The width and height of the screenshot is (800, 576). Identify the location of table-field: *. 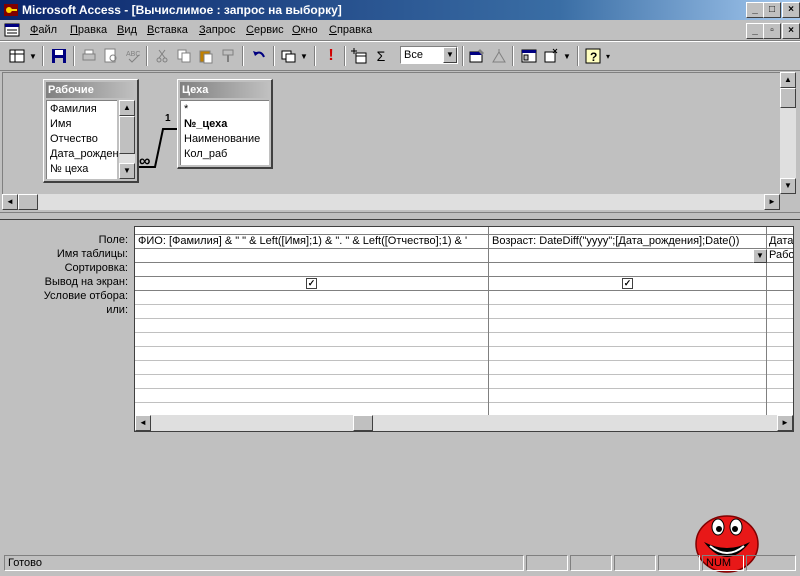
(186, 109).